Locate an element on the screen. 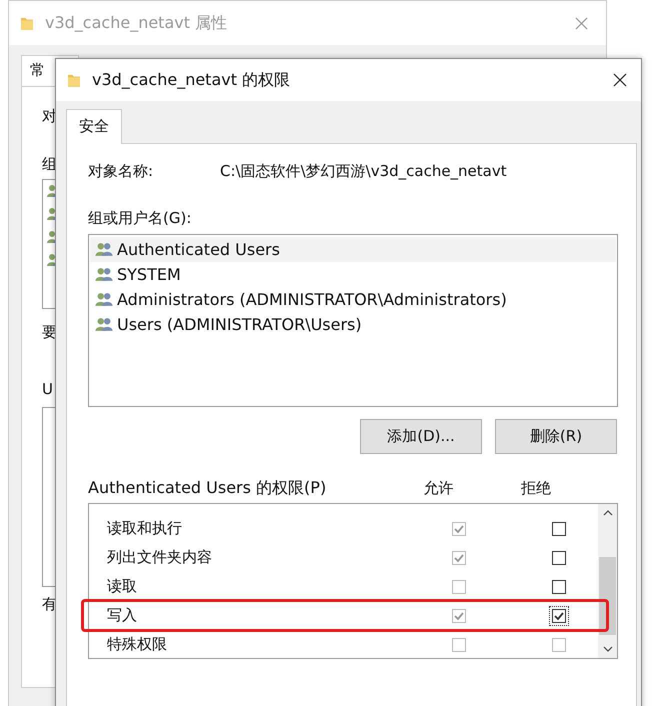 This screenshot has height=706, width=658. permission-name: 特殊权限 is located at coordinates (137, 644).